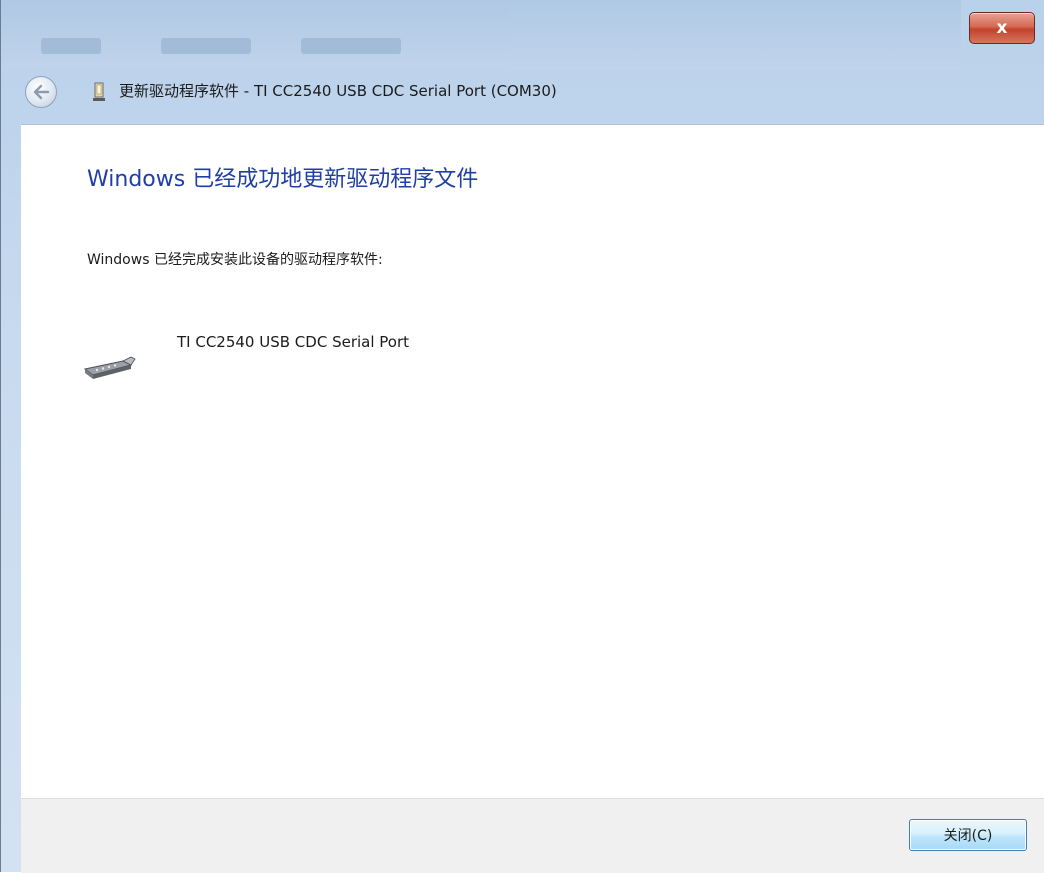  I want to click on back-button, so click(41, 92).